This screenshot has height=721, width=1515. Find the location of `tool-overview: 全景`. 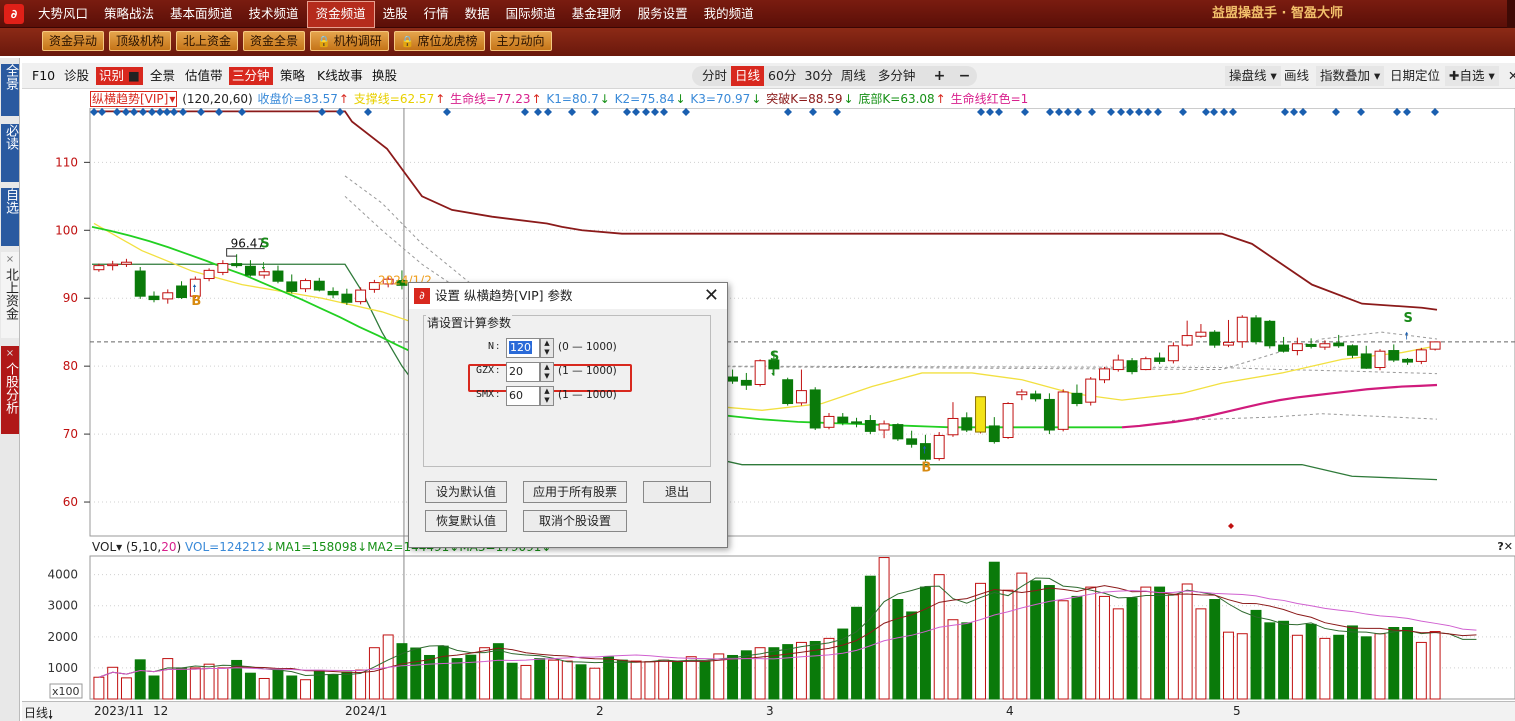

tool-overview: 全景 is located at coordinates (162, 76).